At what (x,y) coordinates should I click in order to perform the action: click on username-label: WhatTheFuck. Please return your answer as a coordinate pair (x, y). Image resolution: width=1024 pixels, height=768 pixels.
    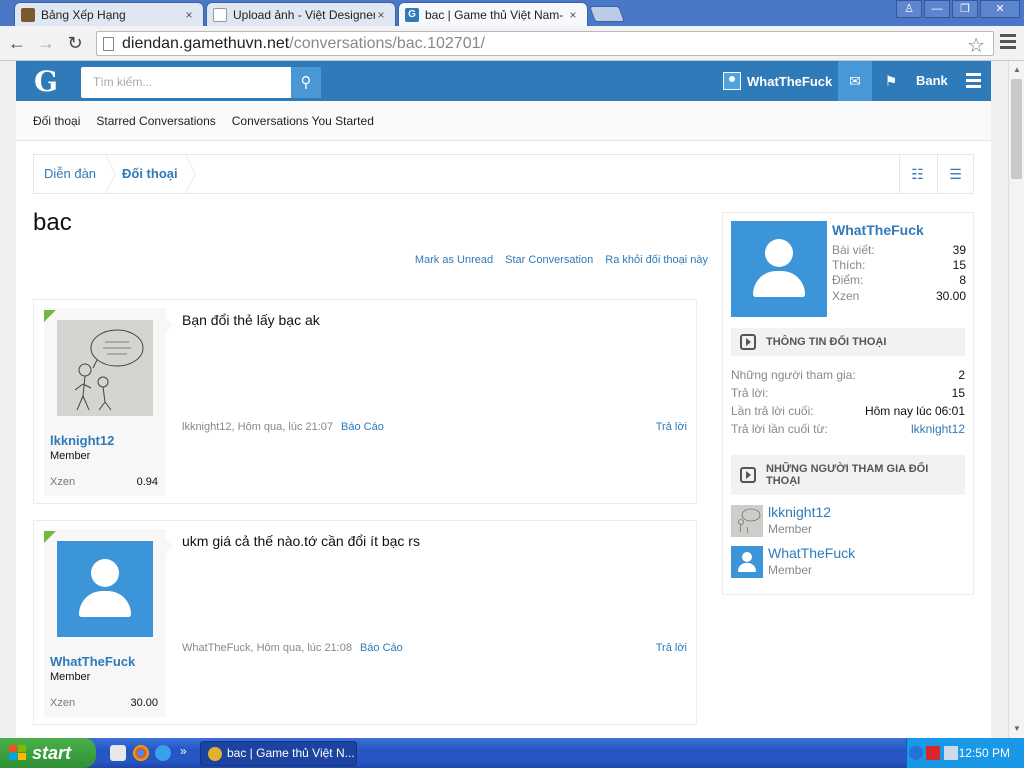
    Looking at the image, I should click on (790, 81).